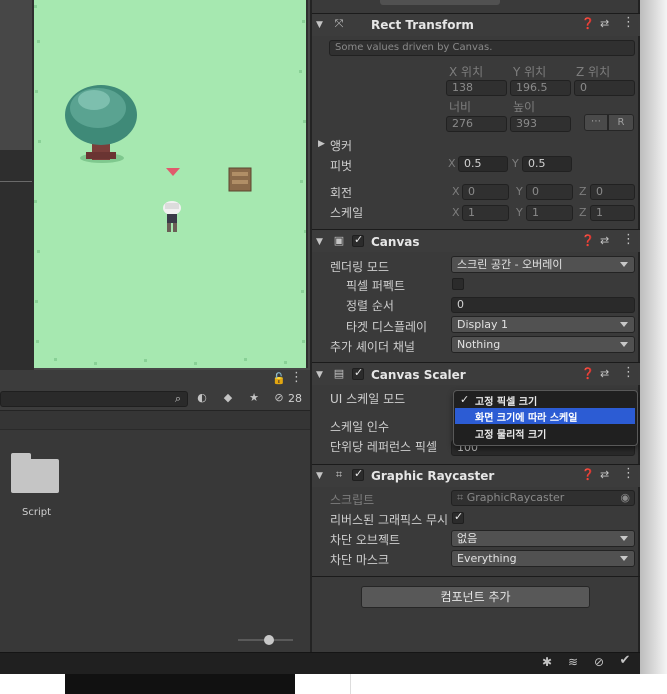  What do you see at coordinates (543, 558) in the screenshot?
I see `blocking-mask-dropdown: Everything` at bounding box center [543, 558].